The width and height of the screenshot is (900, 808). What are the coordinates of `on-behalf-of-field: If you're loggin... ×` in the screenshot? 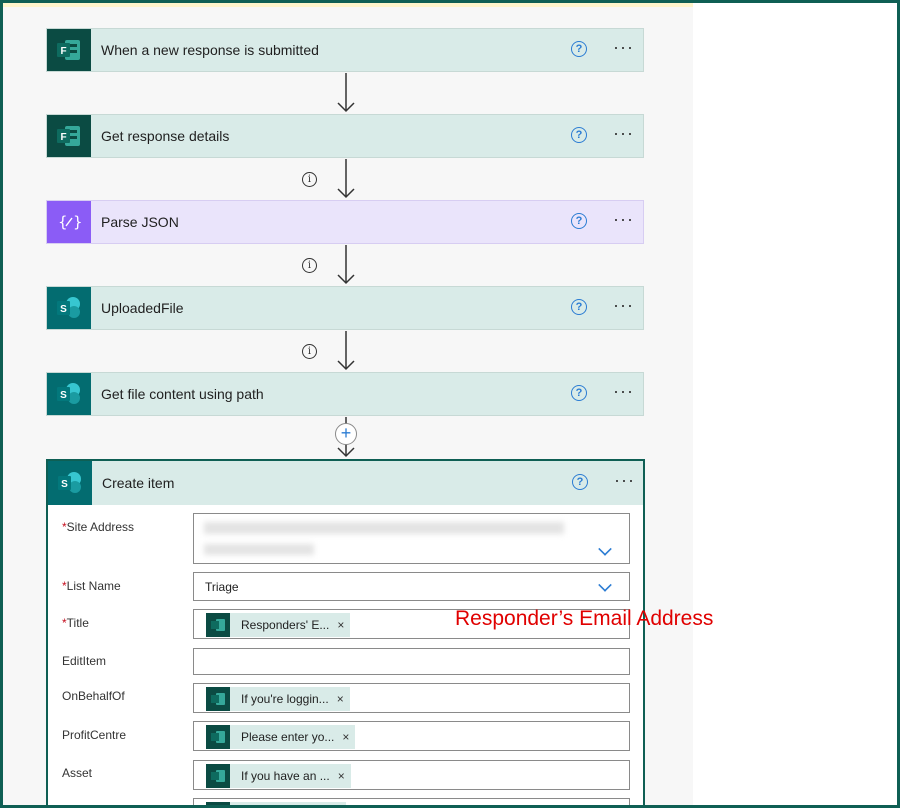 It's located at (411, 698).